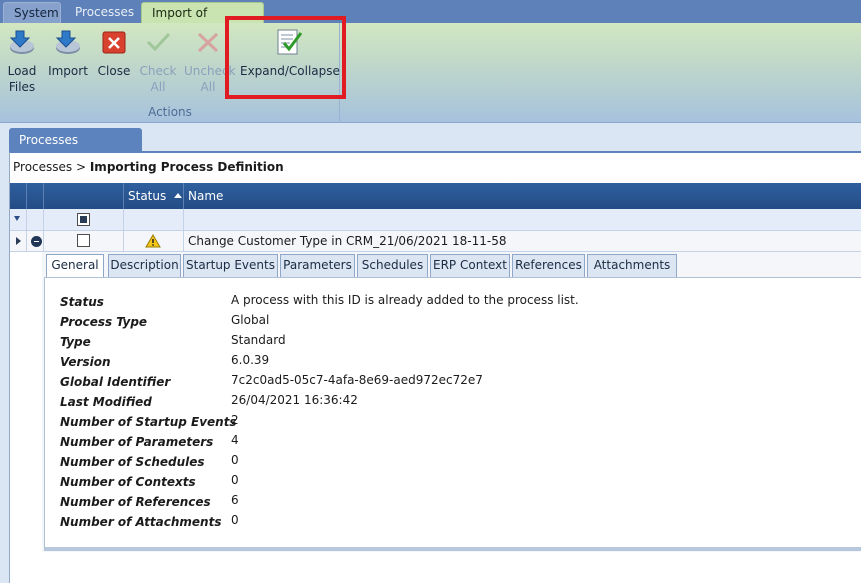  I want to click on select-all-checkbox, so click(83, 219).